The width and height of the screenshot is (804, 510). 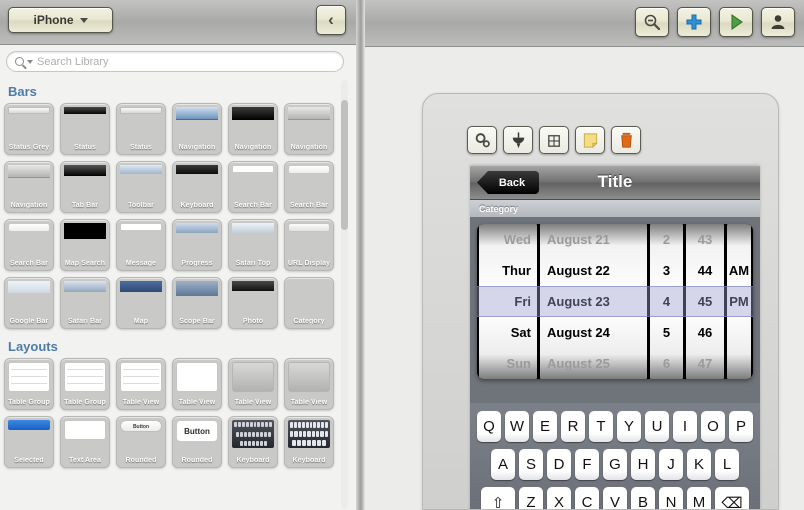 I want to click on keyboard-key: I, so click(x=685, y=426).